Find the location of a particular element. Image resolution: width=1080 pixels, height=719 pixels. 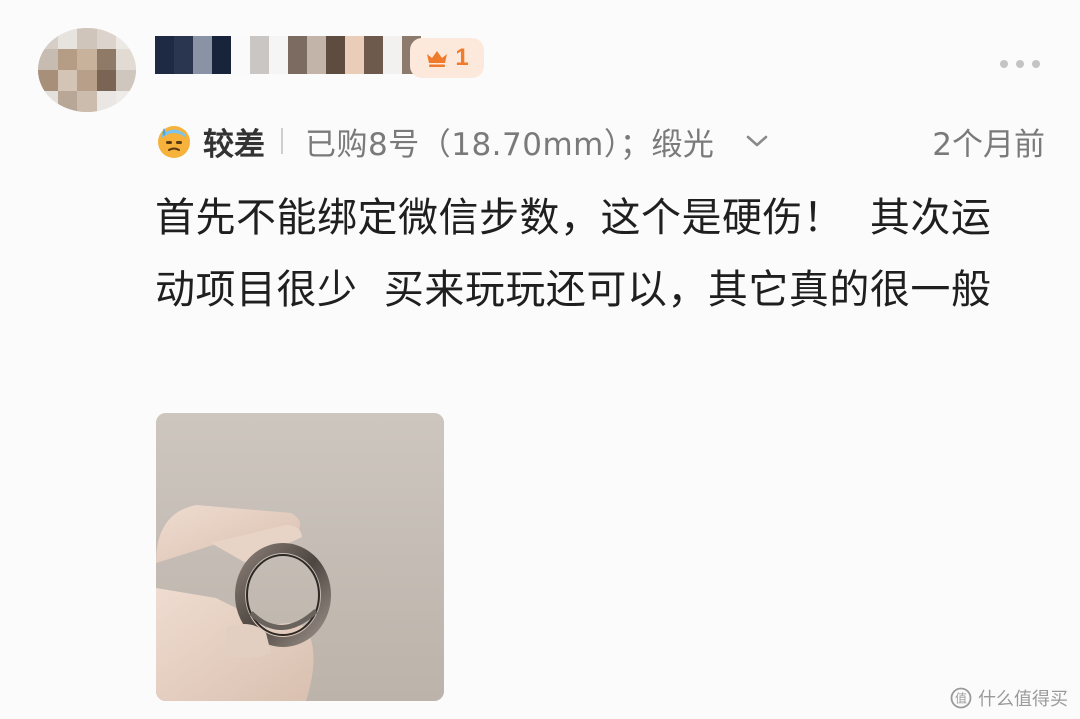

meta-divider is located at coordinates (282, 141).